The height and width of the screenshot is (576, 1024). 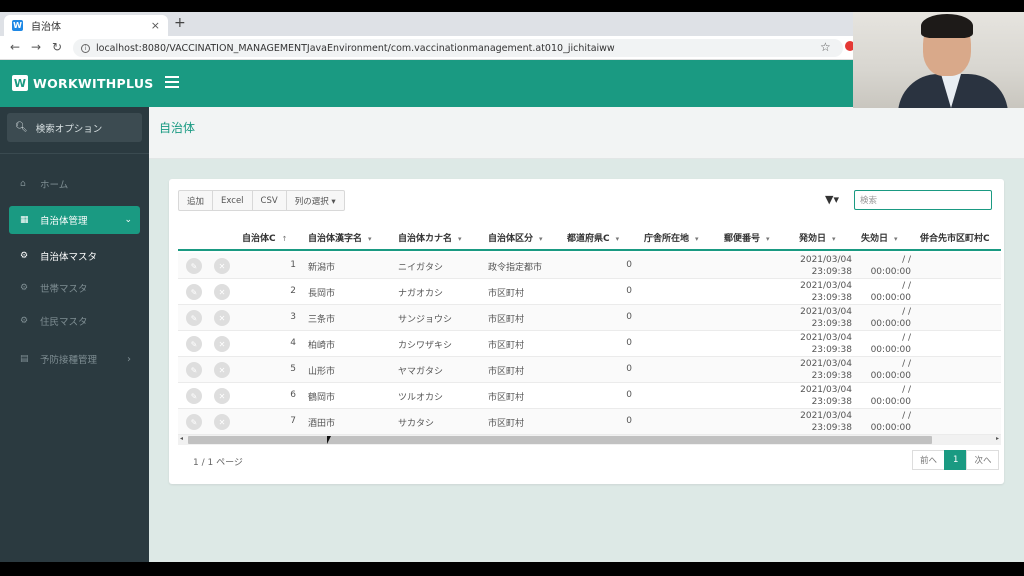 What do you see at coordinates (315, 200) in the screenshot?
I see `column-select-button: 列の選択 ▾` at bounding box center [315, 200].